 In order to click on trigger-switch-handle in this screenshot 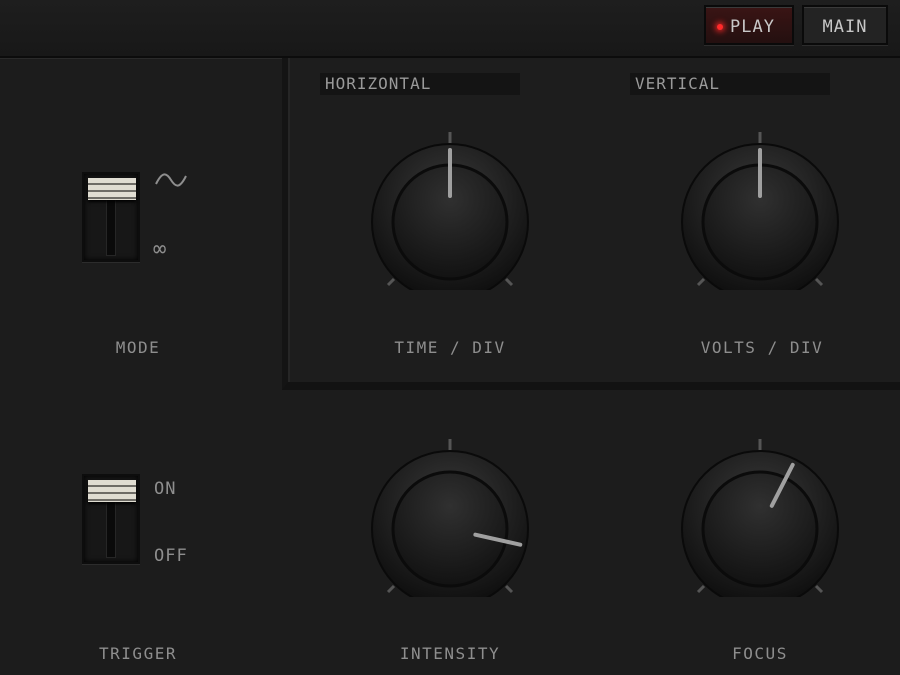, I will do `click(112, 491)`.